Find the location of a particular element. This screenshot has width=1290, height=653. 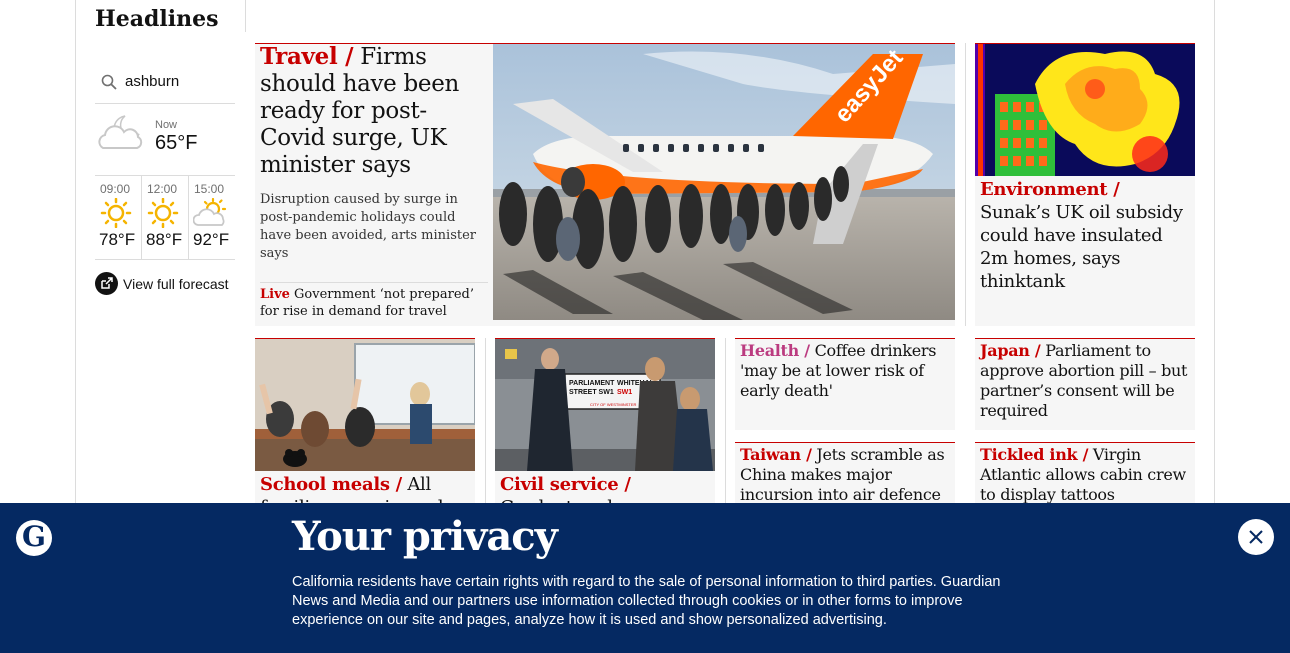

weather-widget: Now 65°F 09:00 78°F 12:00 is located at coordinates (165, 177).